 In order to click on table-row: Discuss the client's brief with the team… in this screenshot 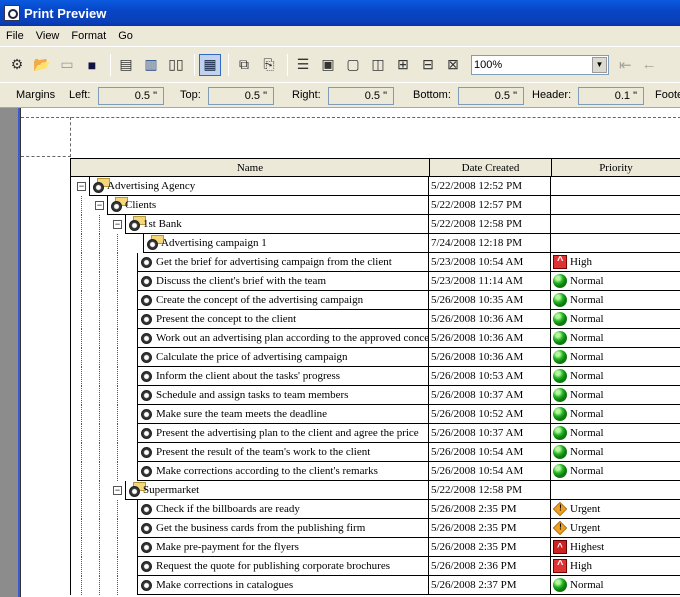, I will do `click(375, 281)`.